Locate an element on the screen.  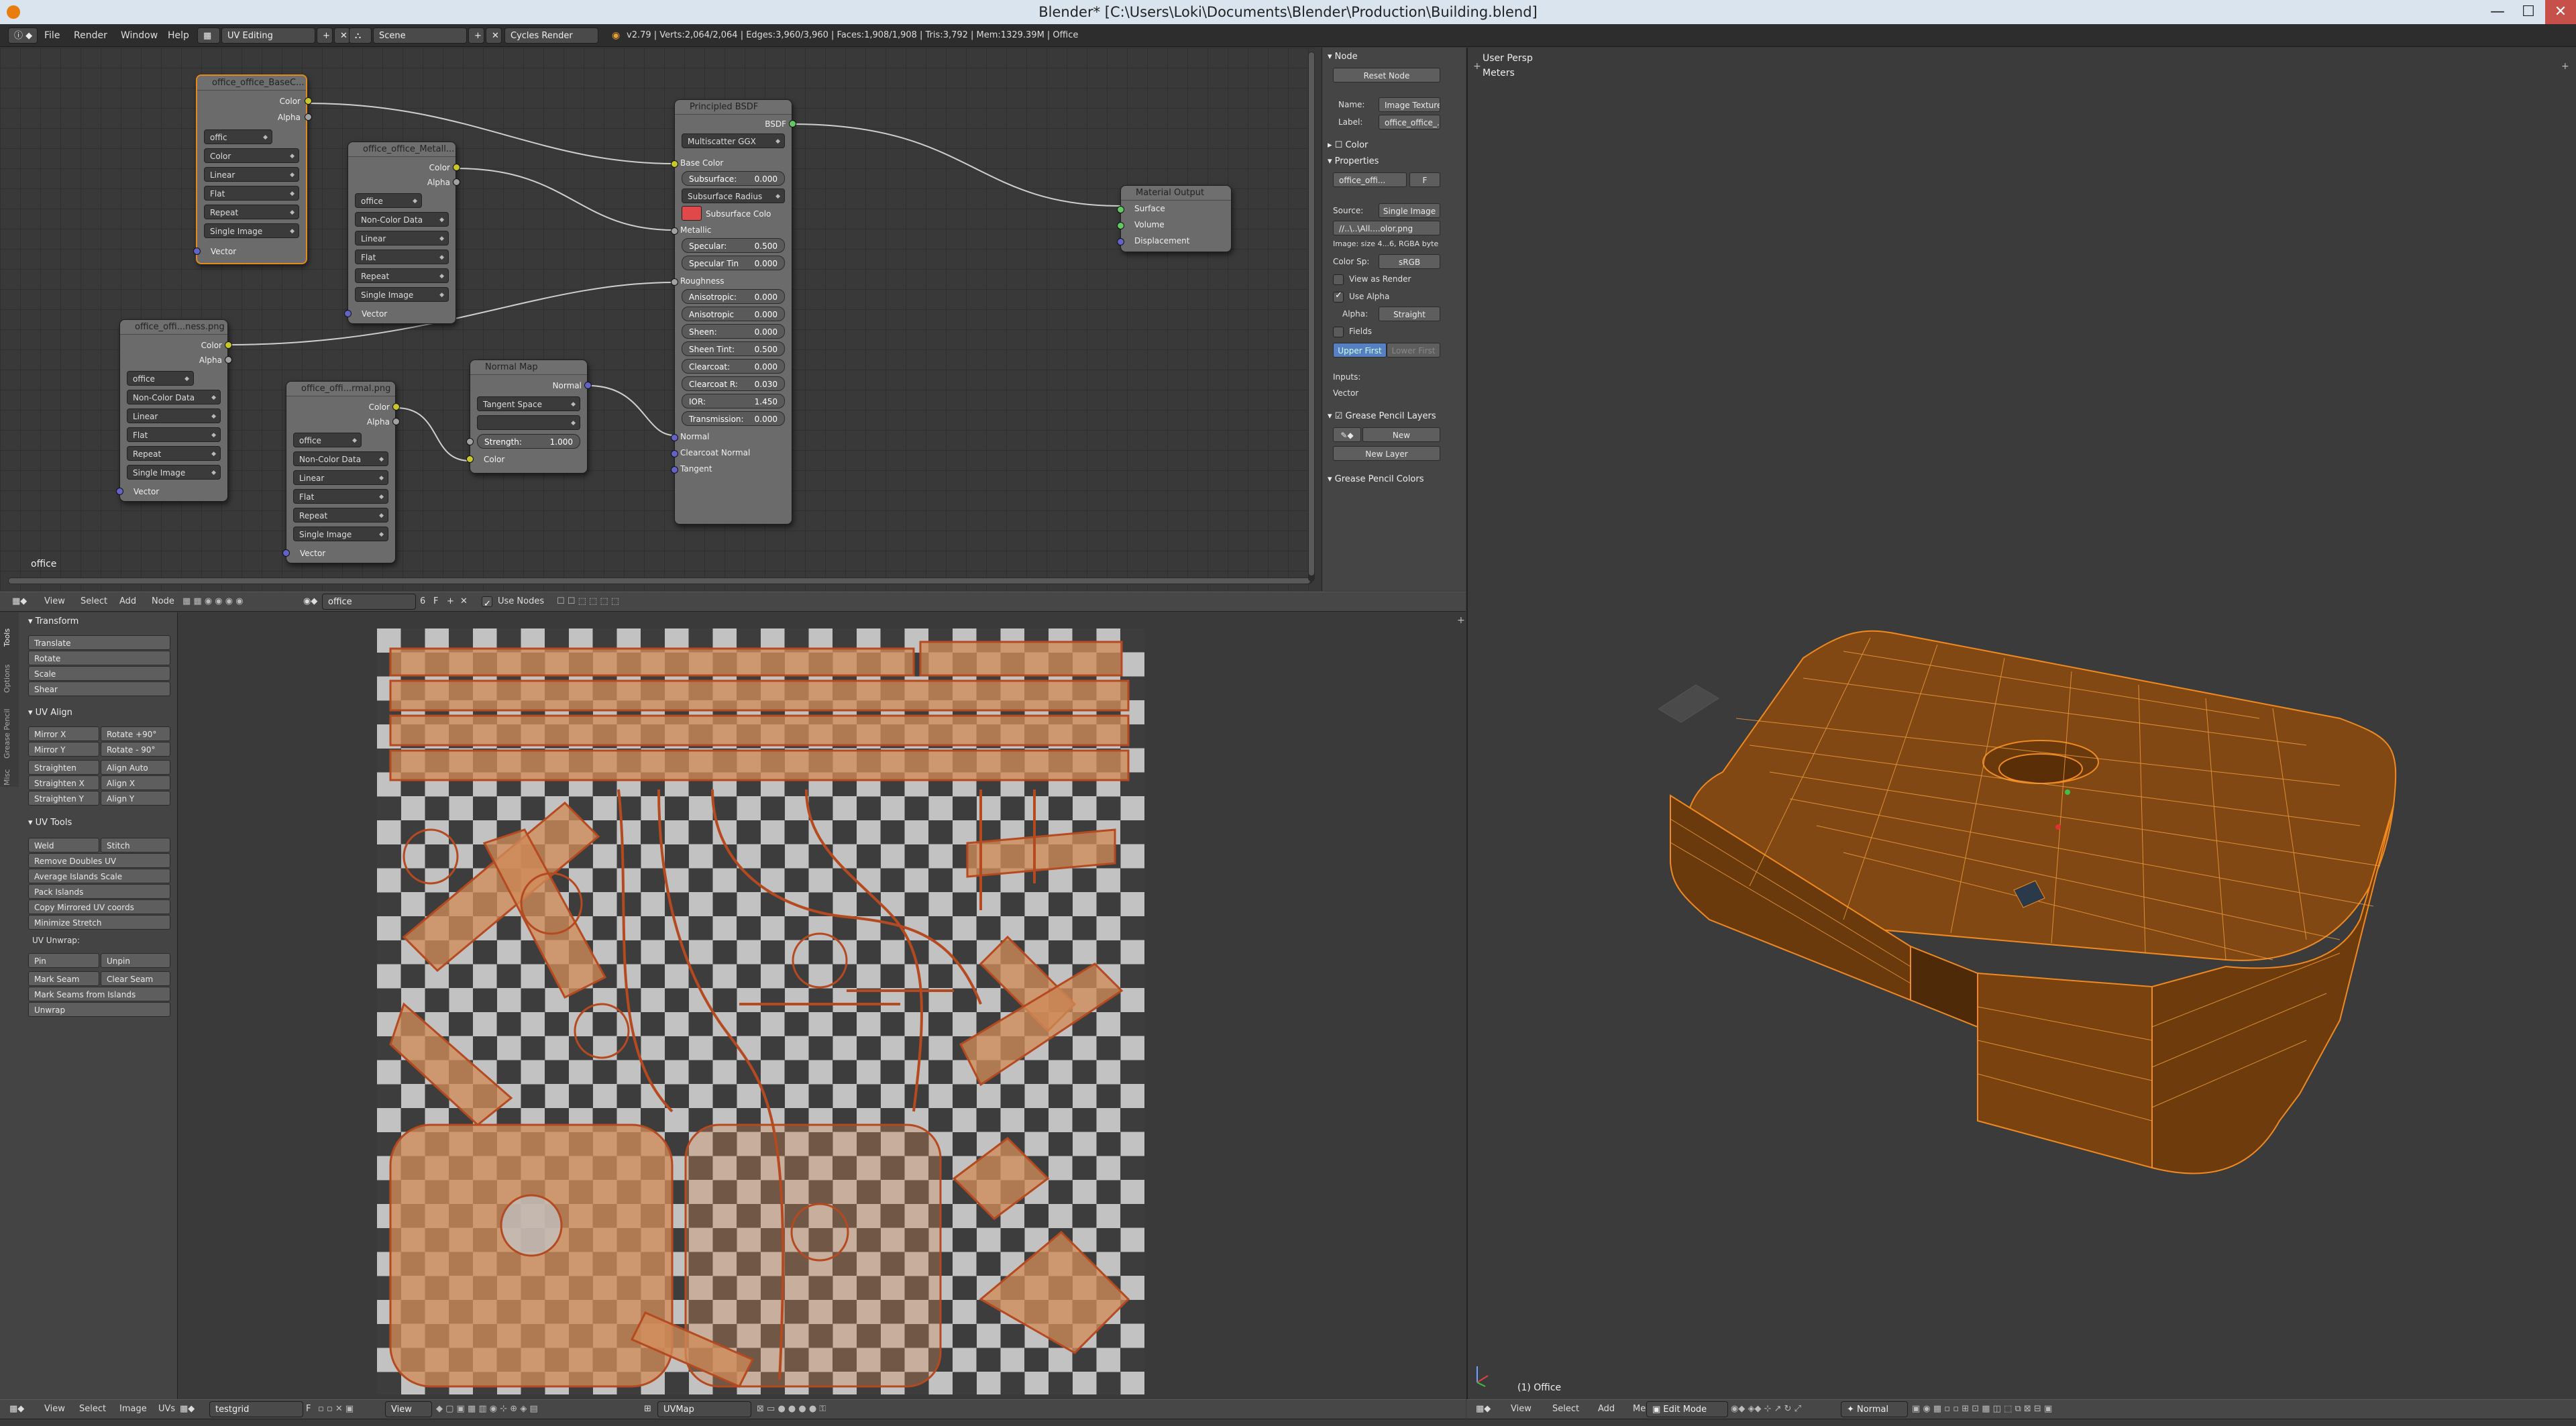
remove-doubles-uv-button: Remove Doubles UV is located at coordinates (99, 860).